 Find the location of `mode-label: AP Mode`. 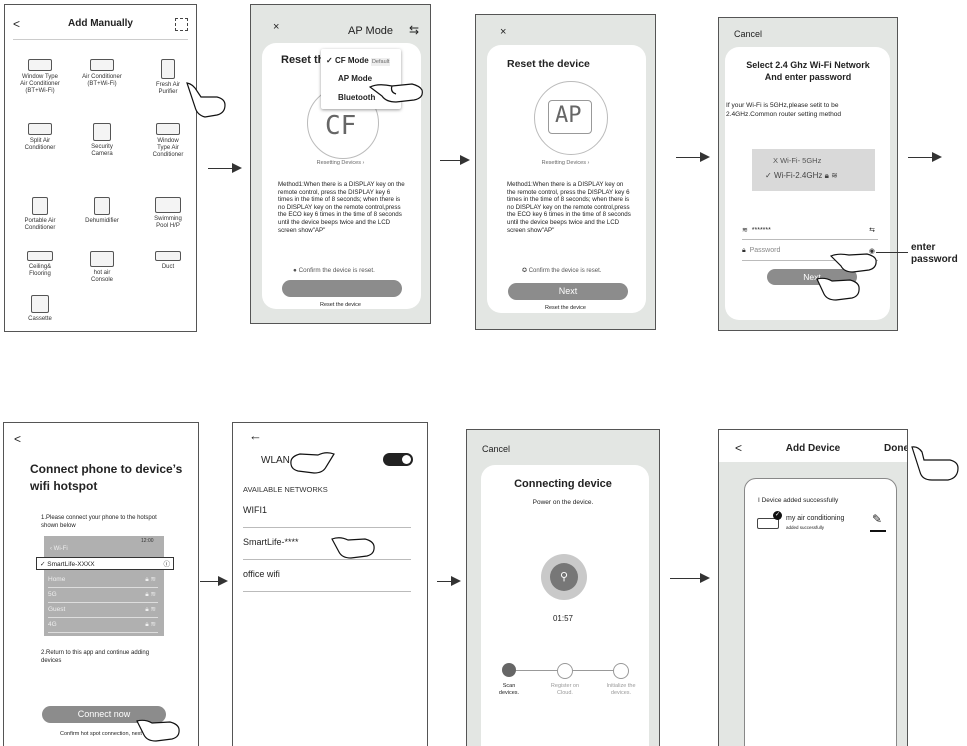

mode-label: AP Mode is located at coordinates (370, 31).